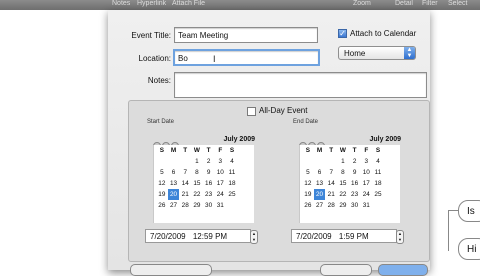  I want to click on start-week-row: 1234, so click(197, 161).